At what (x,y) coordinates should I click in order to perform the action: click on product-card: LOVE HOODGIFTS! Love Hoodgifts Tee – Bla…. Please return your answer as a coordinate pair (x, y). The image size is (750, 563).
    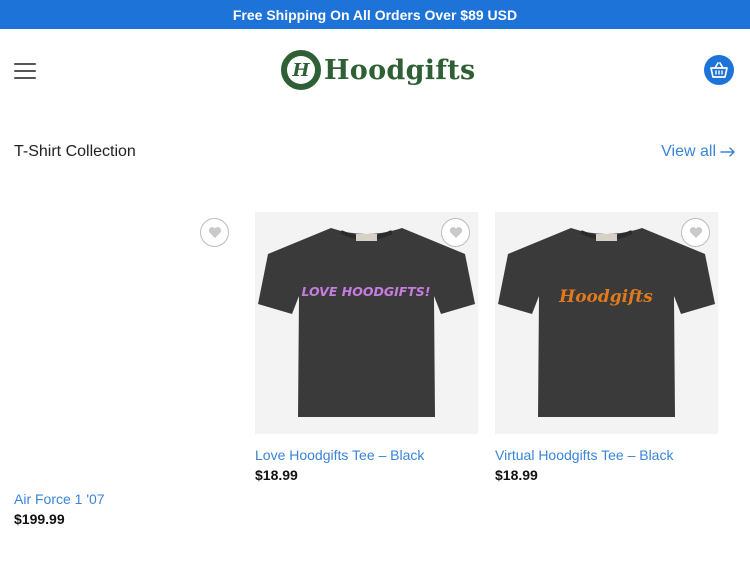
    Looking at the image, I should click on (366, 347).